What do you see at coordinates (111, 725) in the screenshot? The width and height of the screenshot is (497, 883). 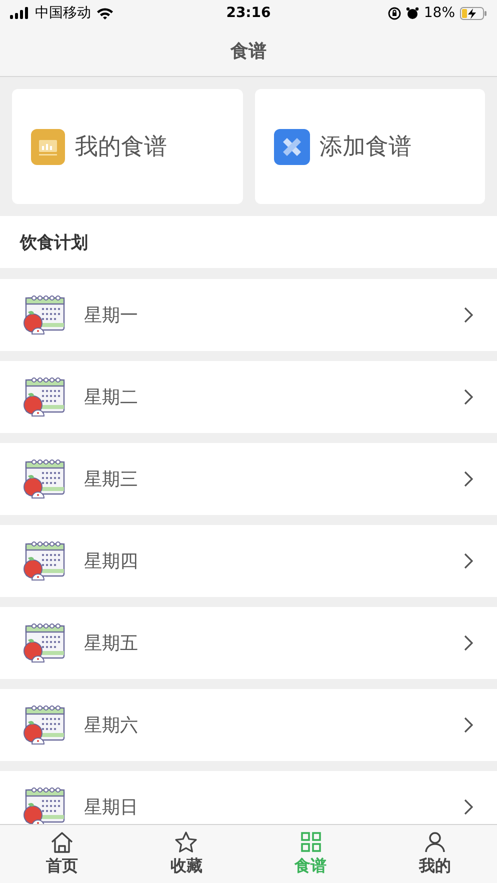 I see `day-label: 星期六` at bounding box center [111, 725].